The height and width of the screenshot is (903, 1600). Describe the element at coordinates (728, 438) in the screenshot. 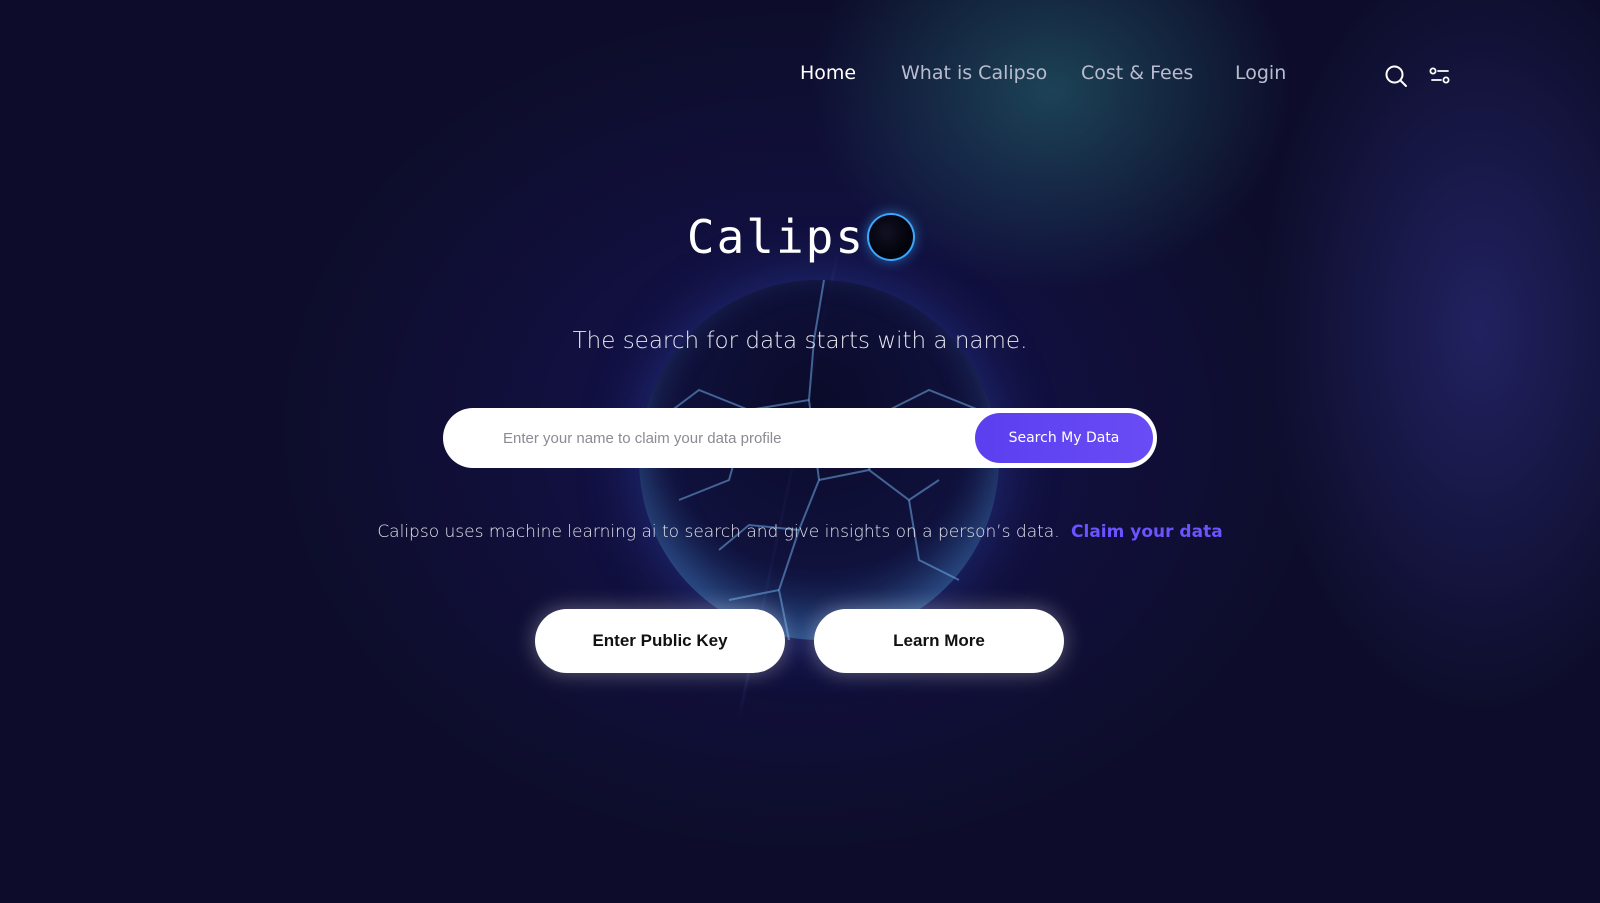

I see `name-search-input` at that location.